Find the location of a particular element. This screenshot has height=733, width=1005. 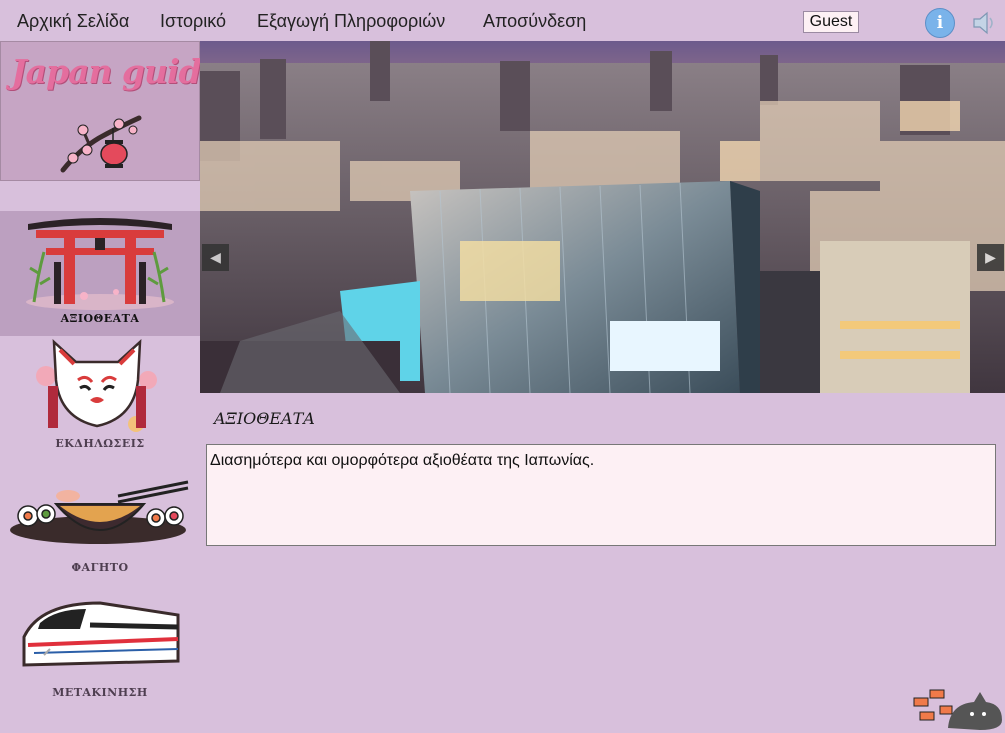

nav-history-link: Ιστορικό is located at coordinates (193, 21).